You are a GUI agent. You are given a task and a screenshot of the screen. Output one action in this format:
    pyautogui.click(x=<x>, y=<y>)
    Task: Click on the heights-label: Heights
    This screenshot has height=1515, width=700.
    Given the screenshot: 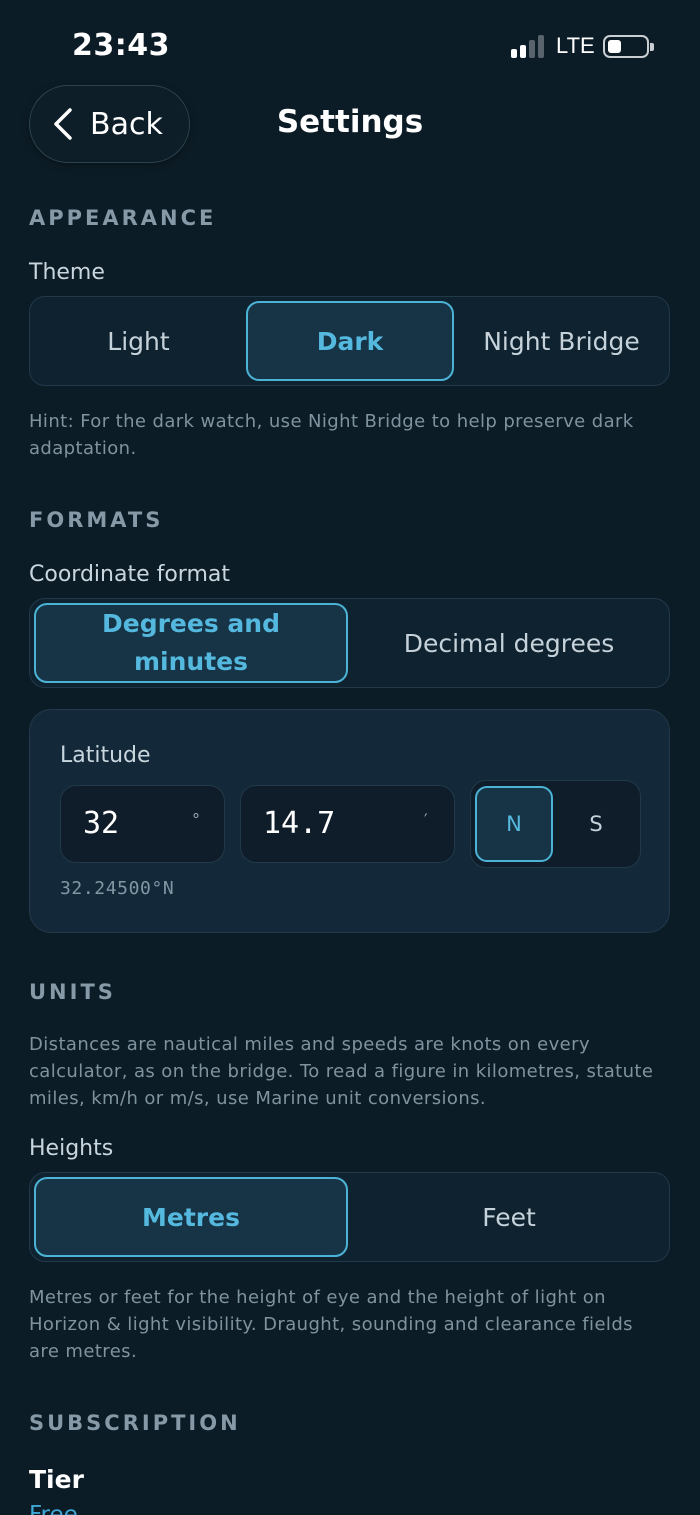 What is the action you would take?
    pyautogui.click(x=71, y=1148)
    